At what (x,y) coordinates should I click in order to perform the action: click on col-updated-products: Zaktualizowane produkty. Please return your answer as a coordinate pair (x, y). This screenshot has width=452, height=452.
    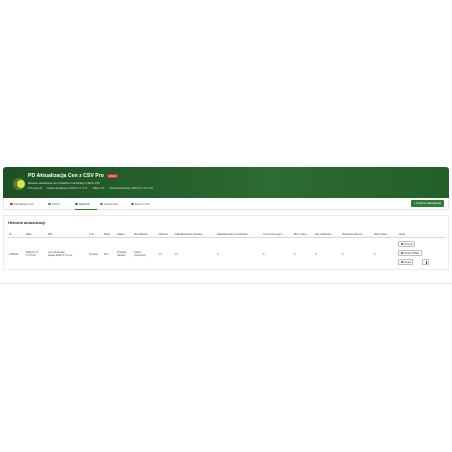
    Looking at the image, I should click on (189, 234).